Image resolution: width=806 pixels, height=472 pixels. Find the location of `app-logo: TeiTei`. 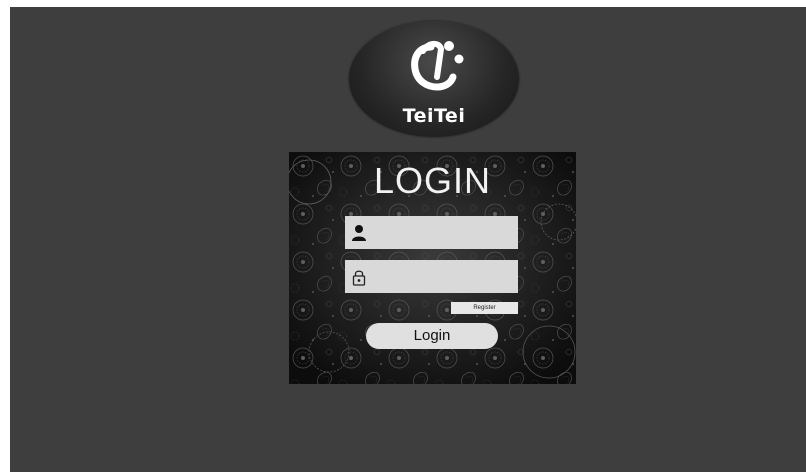

app-logo: TeiTei is located at coordinates (434, 79).